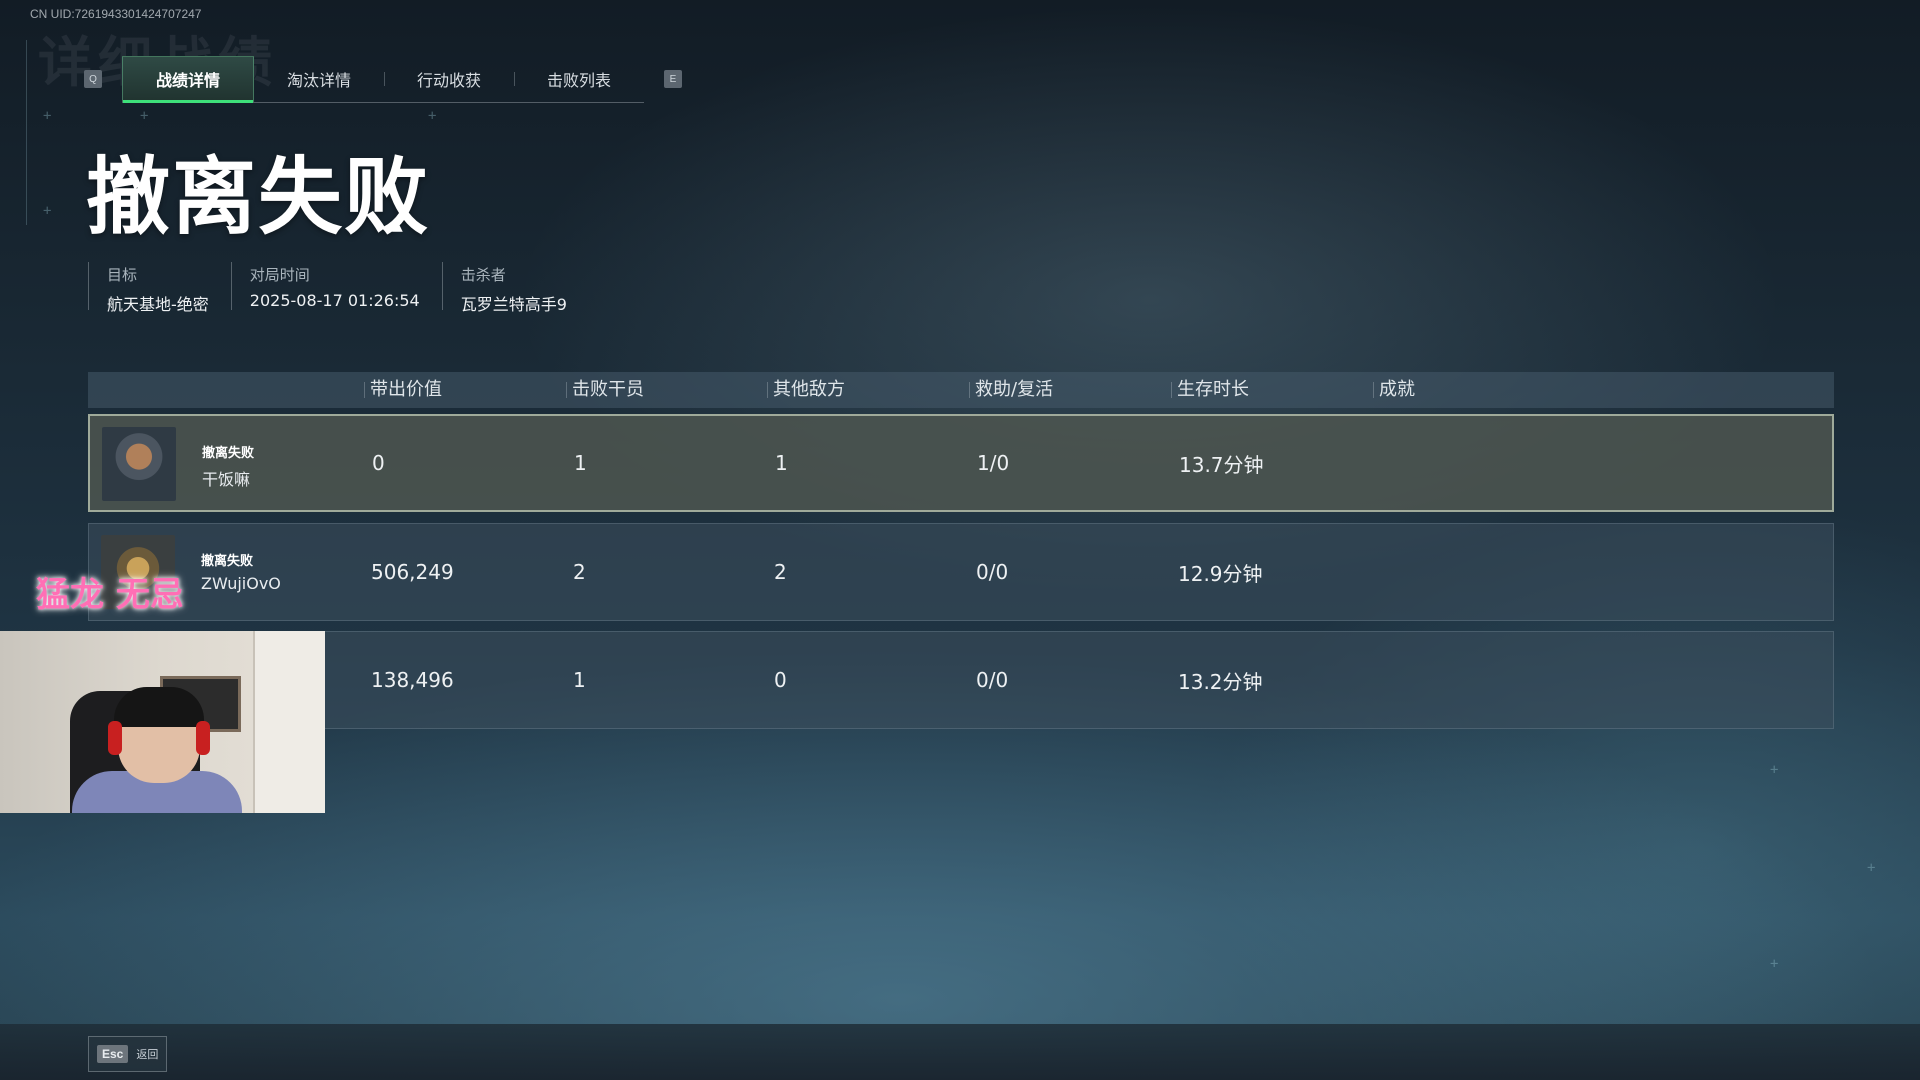 The image size is (1920, 1080). Describe the element at coordinates (515, 288) in the screenshot. I see `info-killer: 击杀者 瓦罗兰特高手9` at that location.